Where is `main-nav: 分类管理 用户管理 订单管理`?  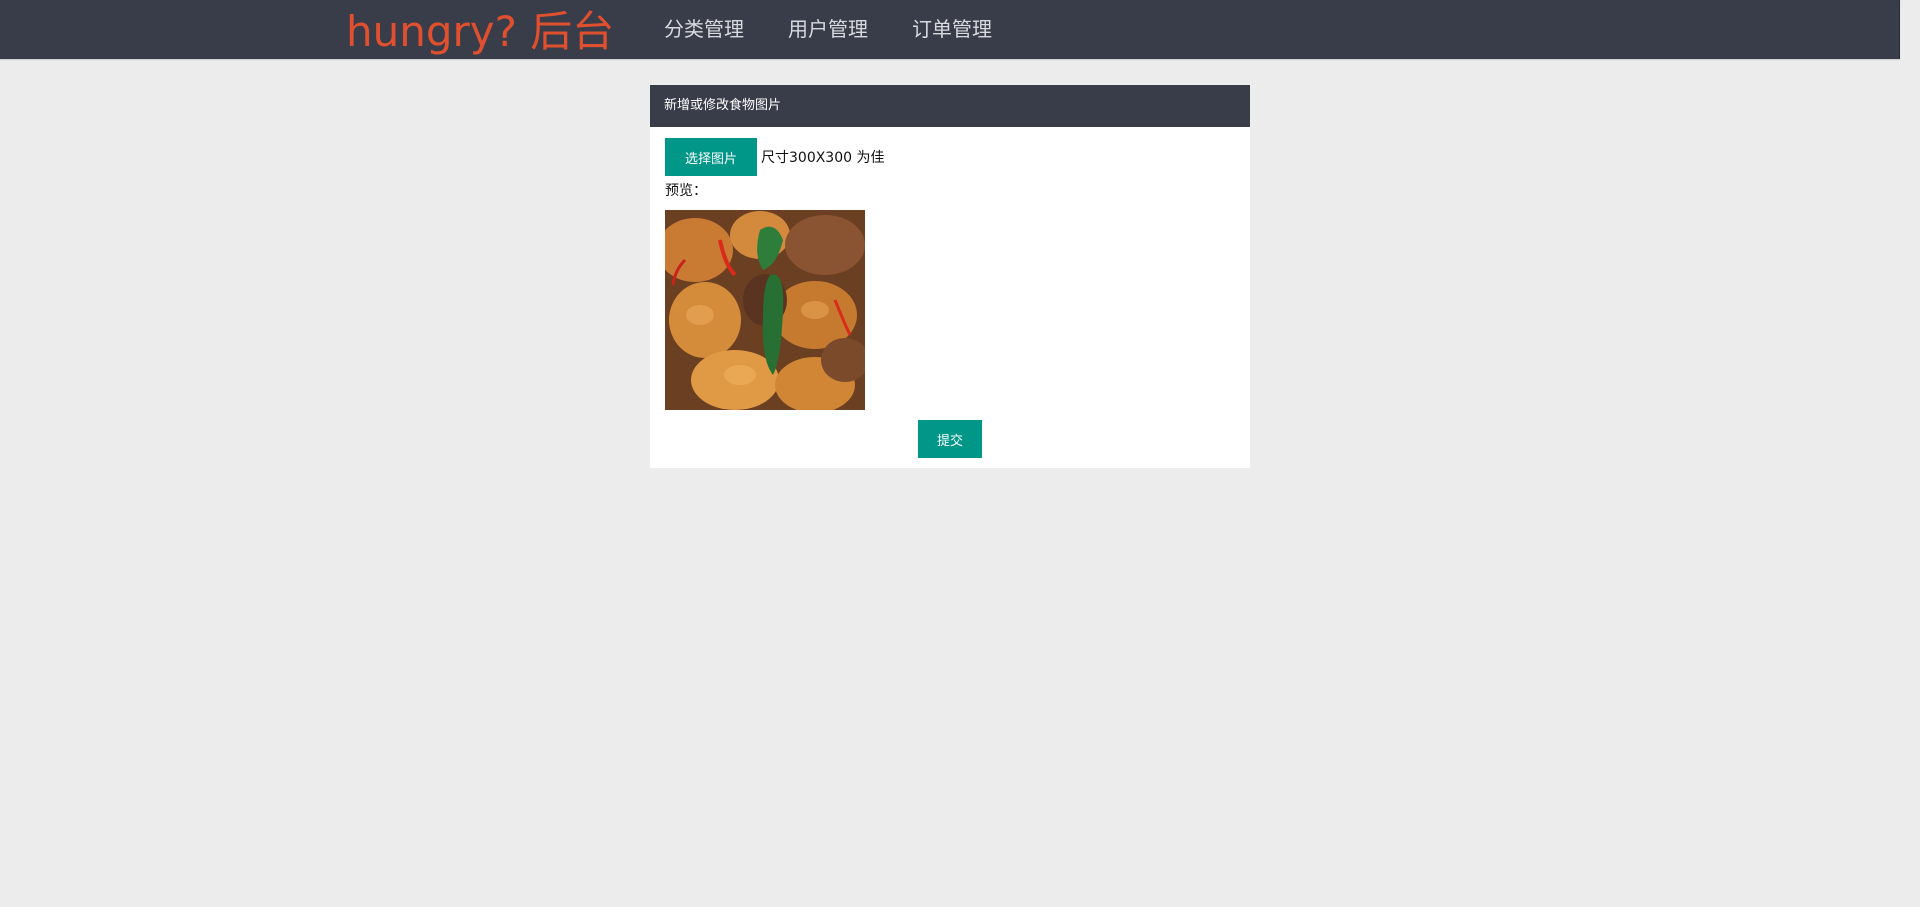 main-nav: 分类管理 用户管理 订单管理 is located at coordinates (850, 29).